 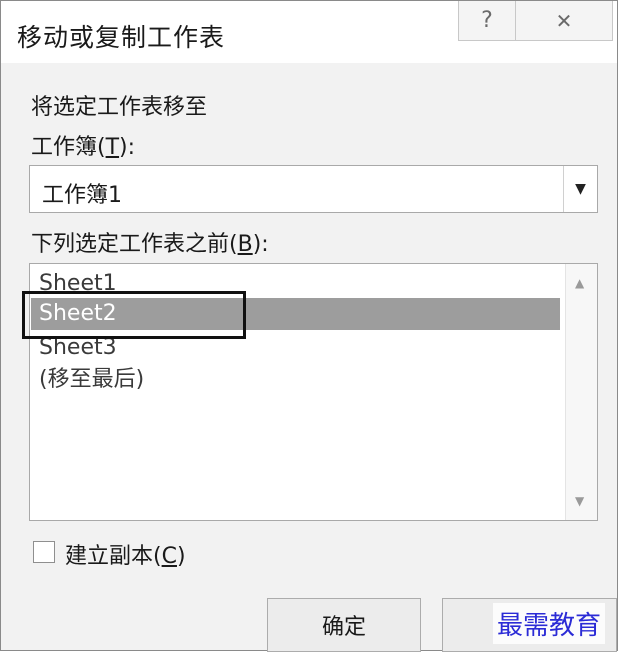 I want to click on list-item: (移至最后), so click(x=295, y=380).